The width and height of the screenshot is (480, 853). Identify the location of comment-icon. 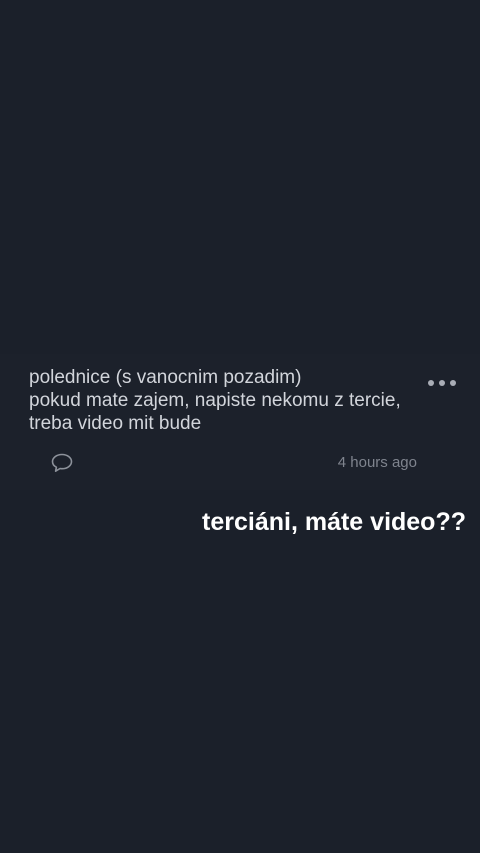
(62, 463).